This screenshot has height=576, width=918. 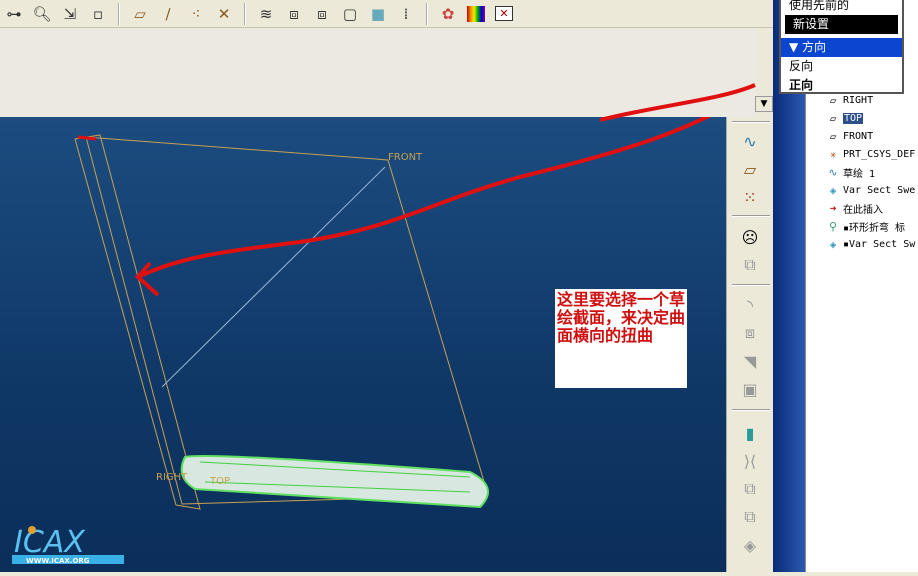 I want to click on tree-item-sweep: ◈ Var Sect Swe, so click(x=871, y=190).